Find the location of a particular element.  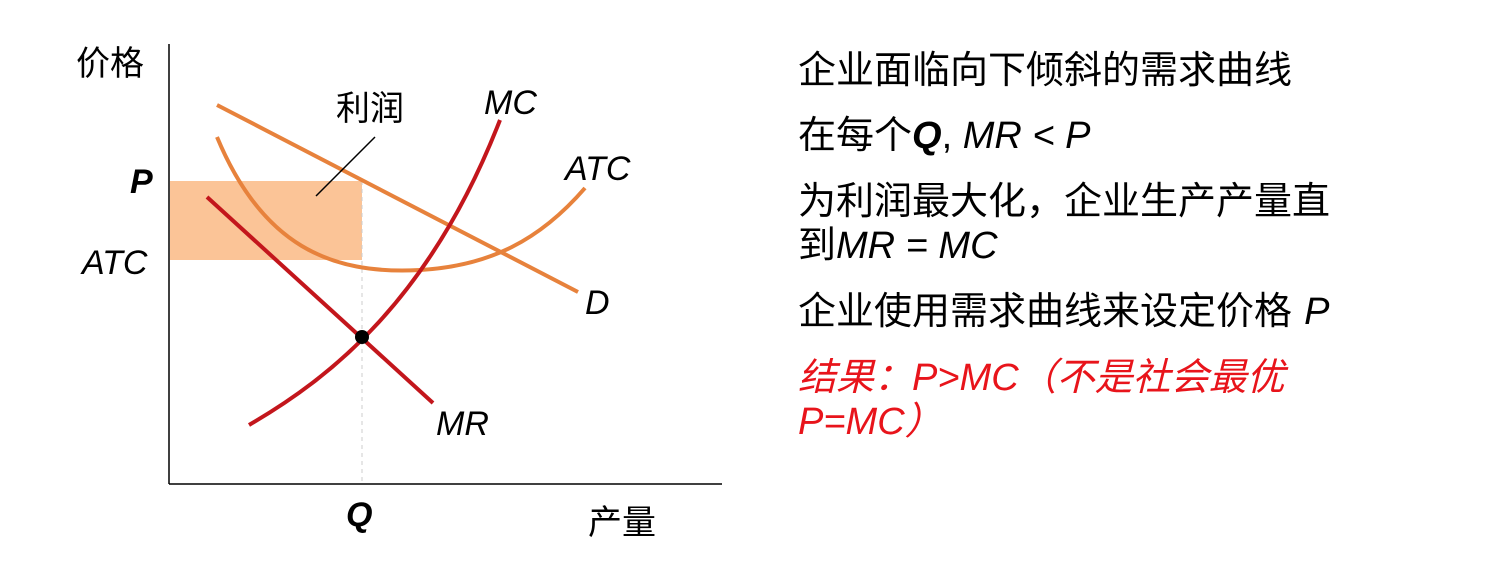

point-downward-demand-text: 企业面临向下倾斜的需求曲线 is located at coordinates (1045, 70).